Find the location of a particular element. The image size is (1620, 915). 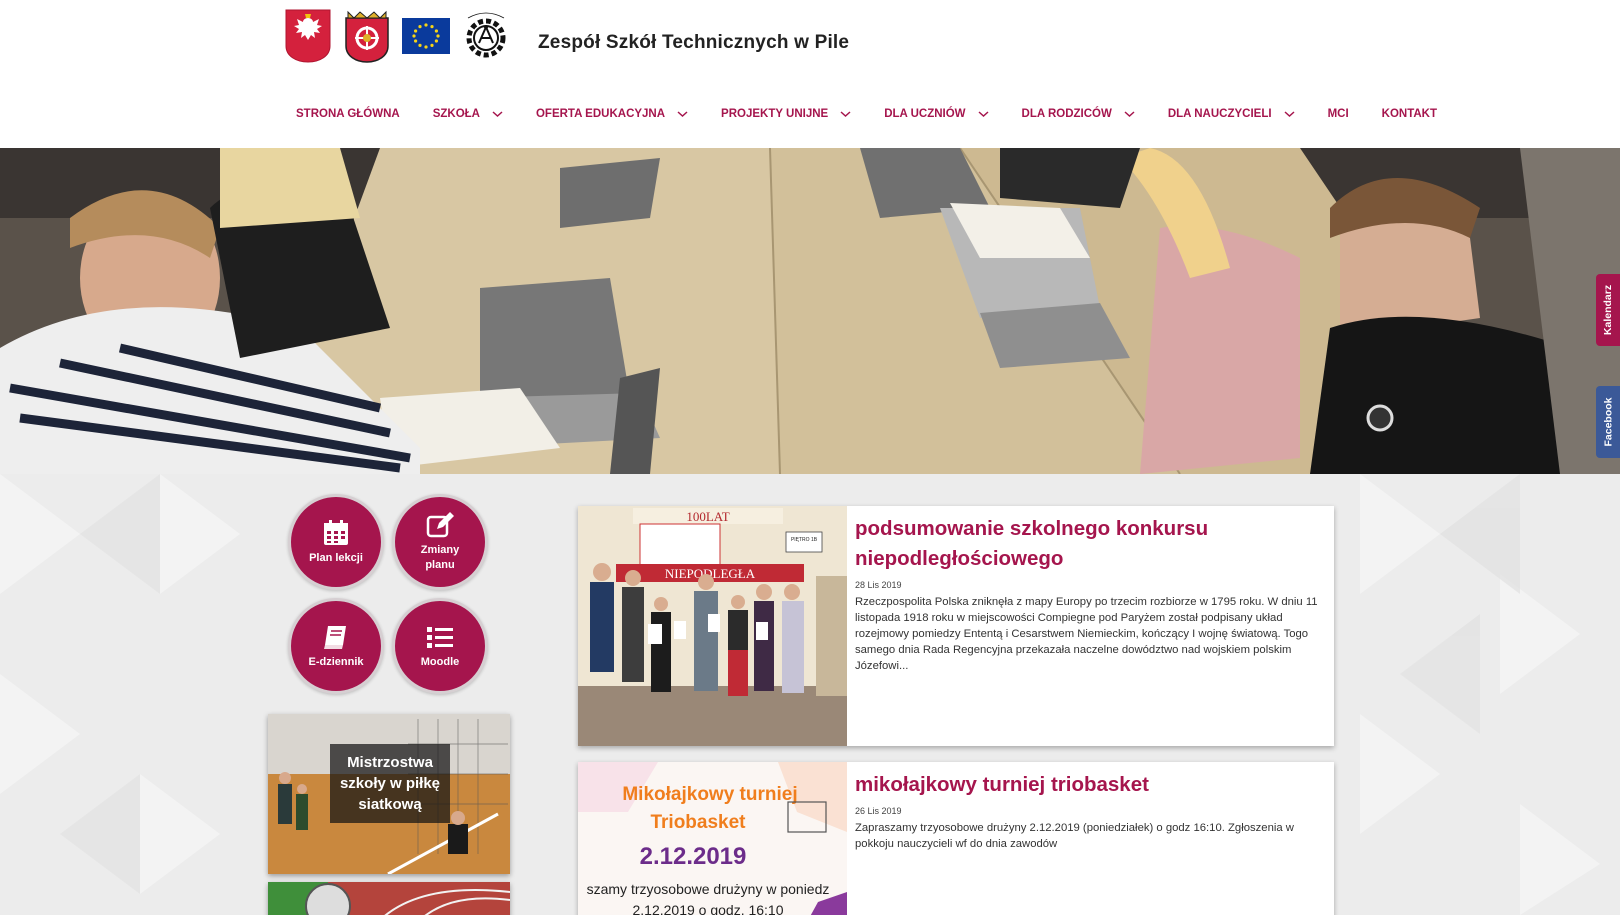

e-dziennik-label: E-dziennik is located at coordinates (336, 661).